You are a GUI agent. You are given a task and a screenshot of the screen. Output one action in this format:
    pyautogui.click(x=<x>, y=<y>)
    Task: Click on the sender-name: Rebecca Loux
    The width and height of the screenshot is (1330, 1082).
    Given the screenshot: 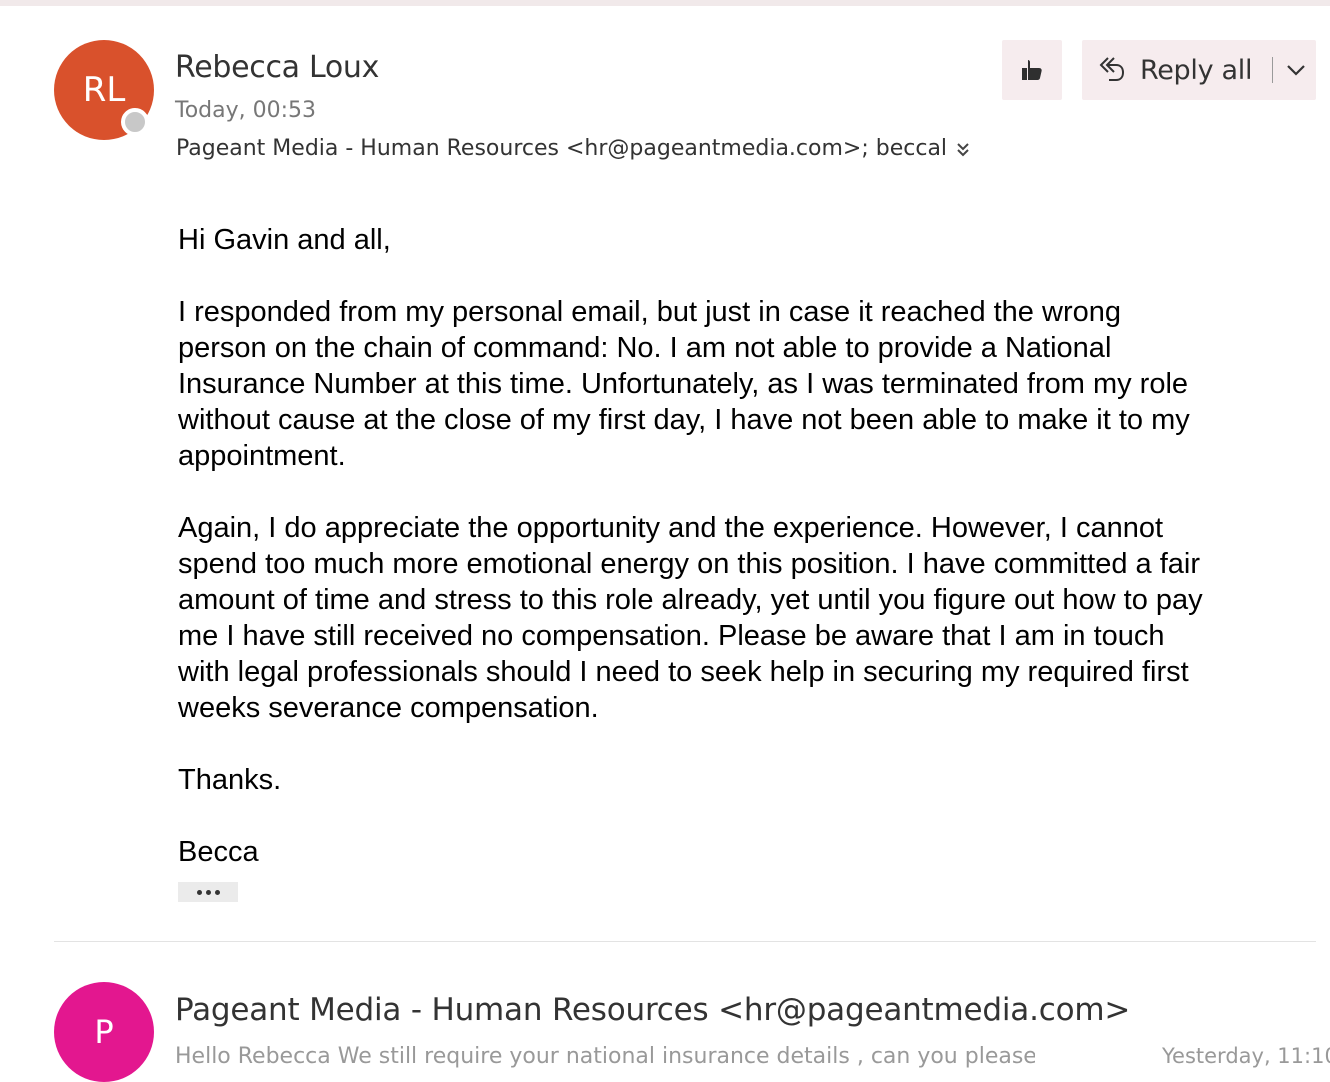 What is the action you would take?
    pyautogui.click(x=277, y=67)
    